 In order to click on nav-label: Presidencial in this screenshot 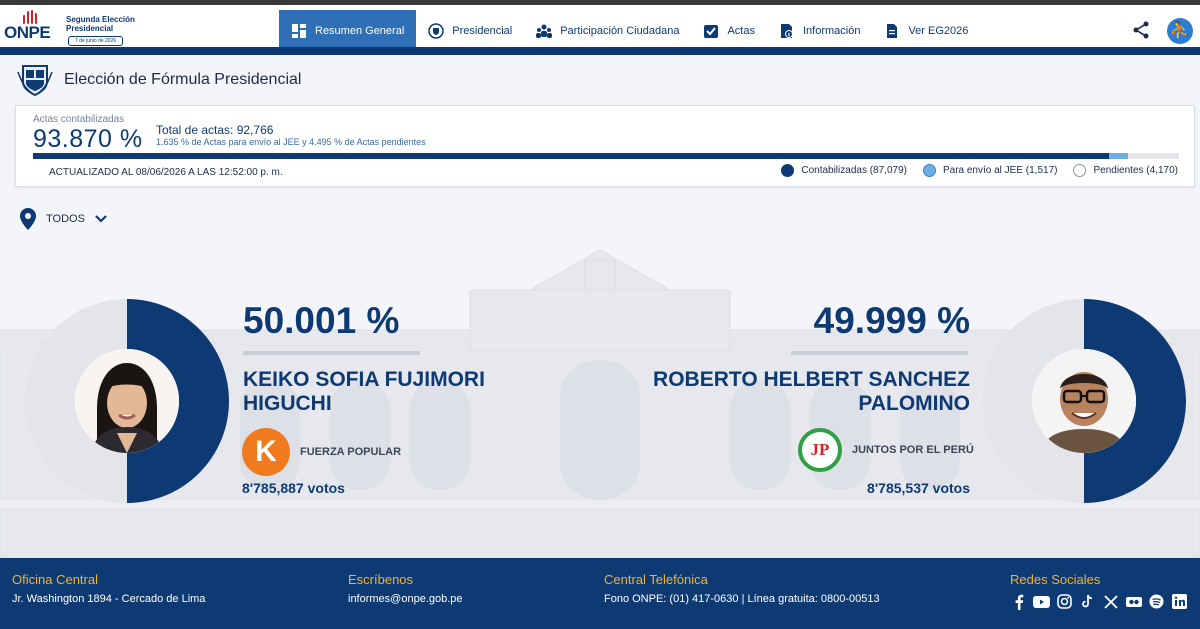, I will do `click(482, 31)`.